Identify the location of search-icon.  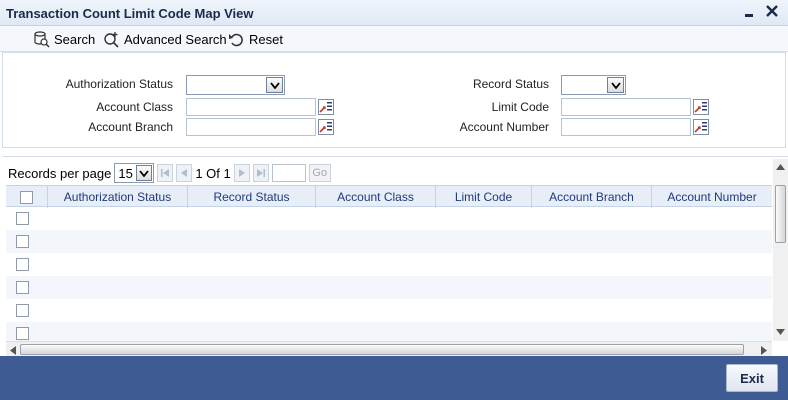
(42, 39).